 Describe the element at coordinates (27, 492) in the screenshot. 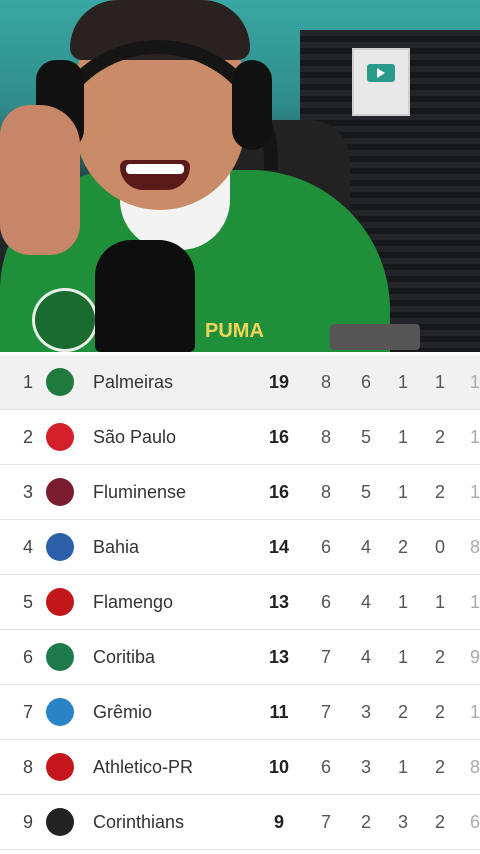

I see `position-cell: 3` at that location.